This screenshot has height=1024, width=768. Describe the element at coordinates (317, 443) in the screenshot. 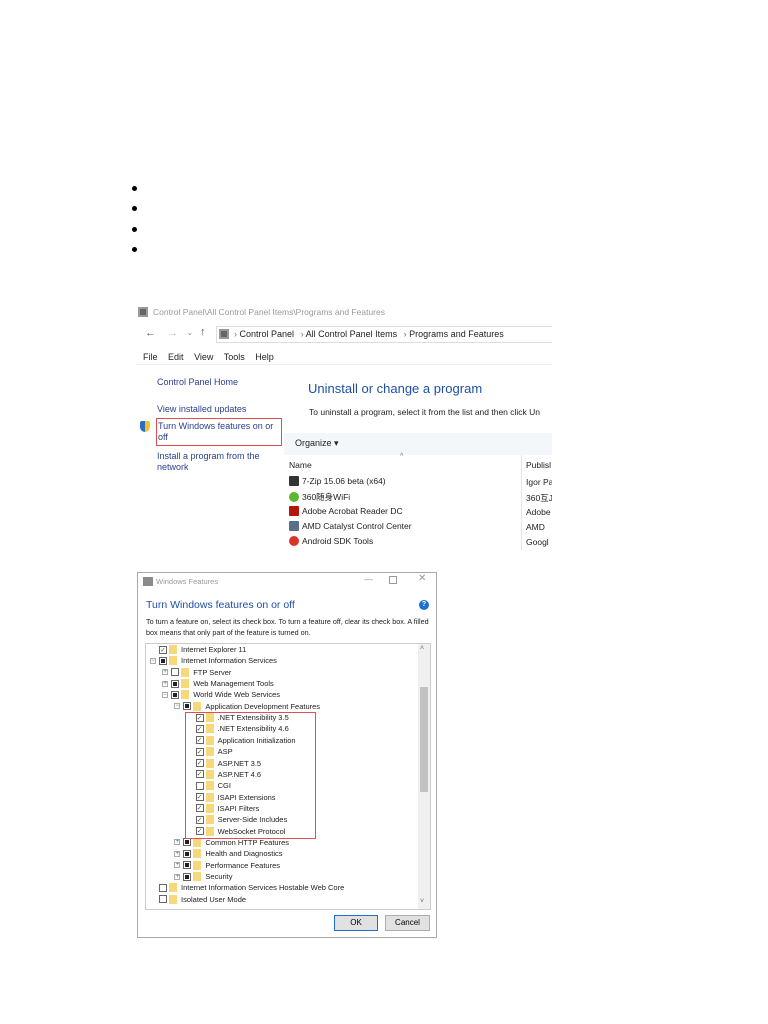

I see `organize-button: Organize ▾` at that location.